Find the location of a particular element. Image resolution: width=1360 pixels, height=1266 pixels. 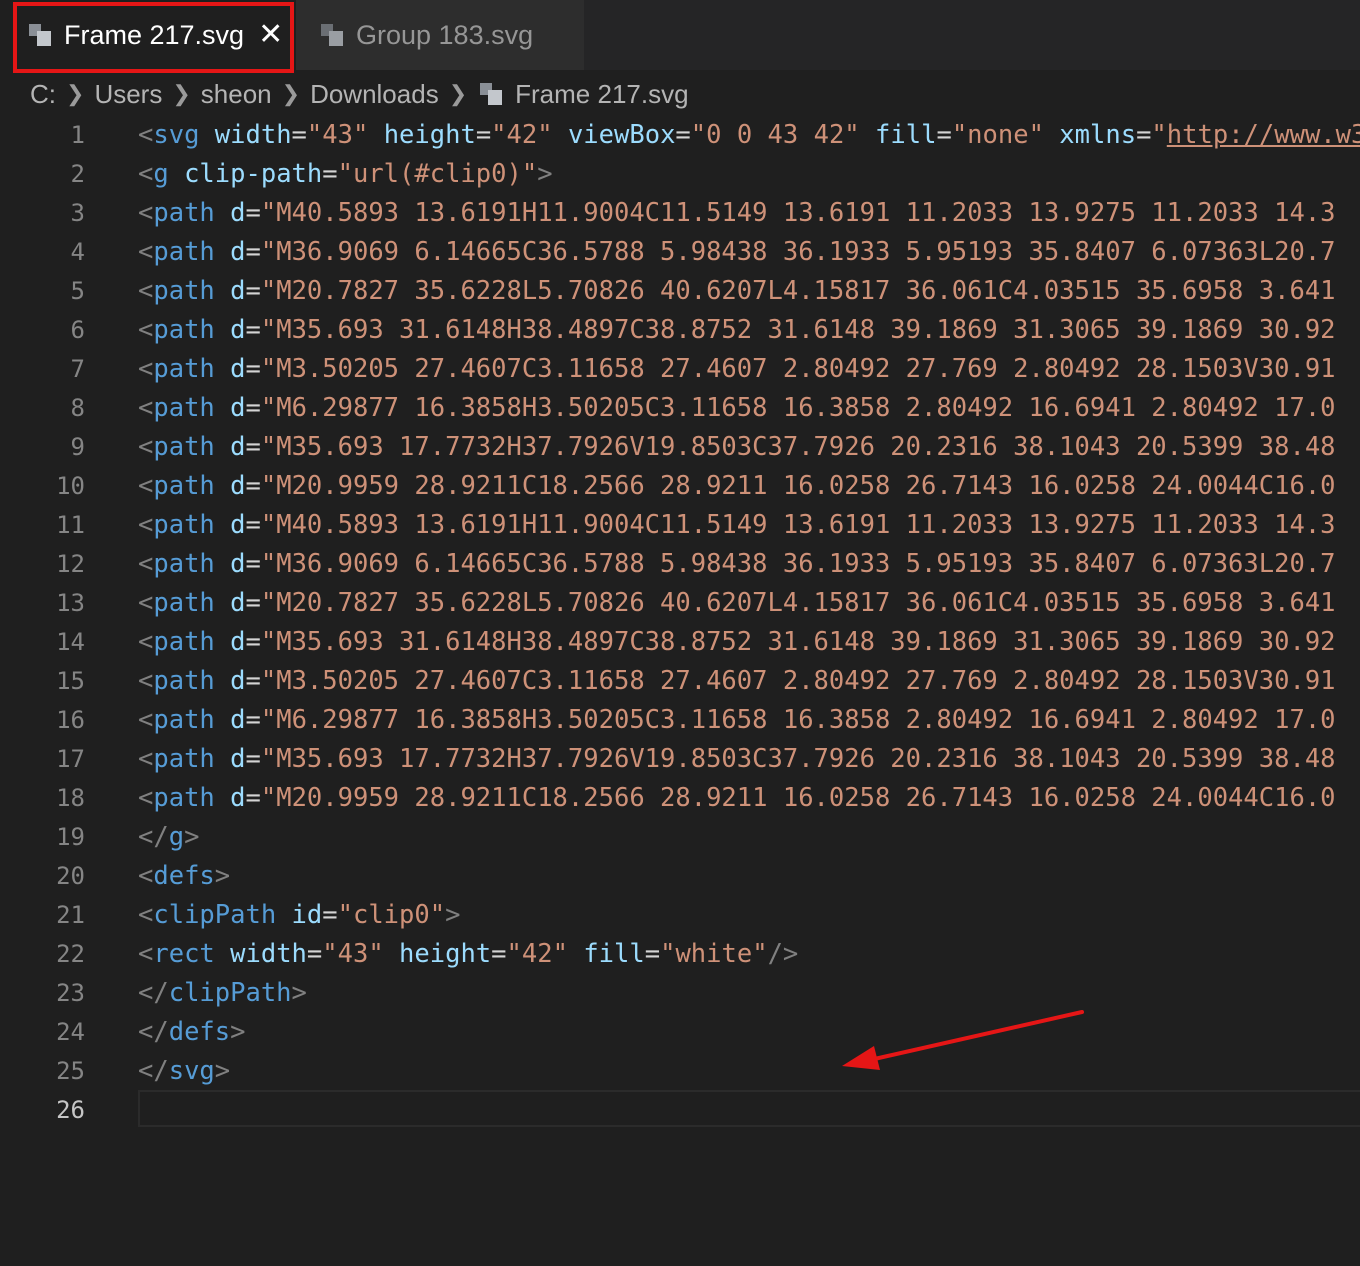

code-line: 23 </clipPath> is located at coordinates (680, 993).